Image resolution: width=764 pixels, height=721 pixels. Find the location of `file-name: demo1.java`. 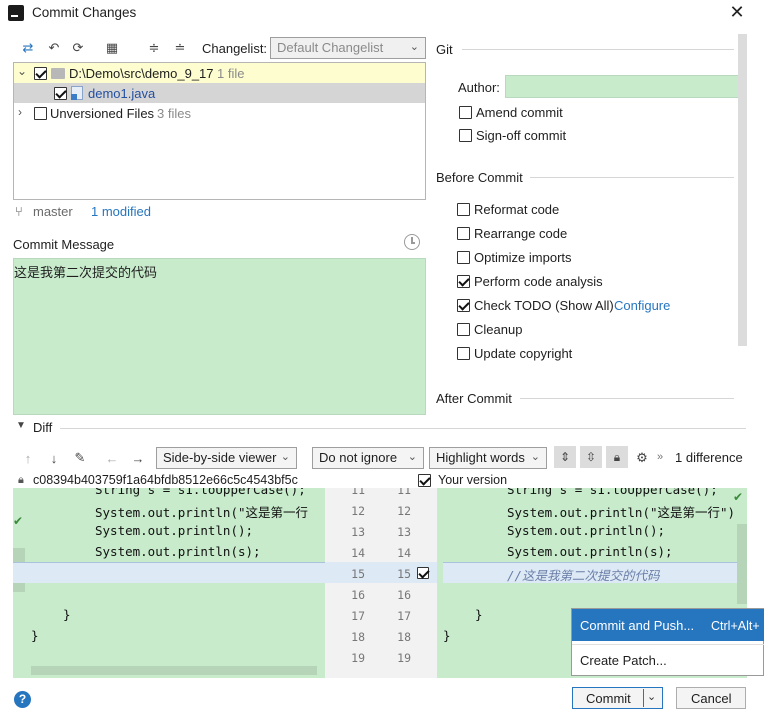

file-name: demo1.java is located at coordinates (122, 93).